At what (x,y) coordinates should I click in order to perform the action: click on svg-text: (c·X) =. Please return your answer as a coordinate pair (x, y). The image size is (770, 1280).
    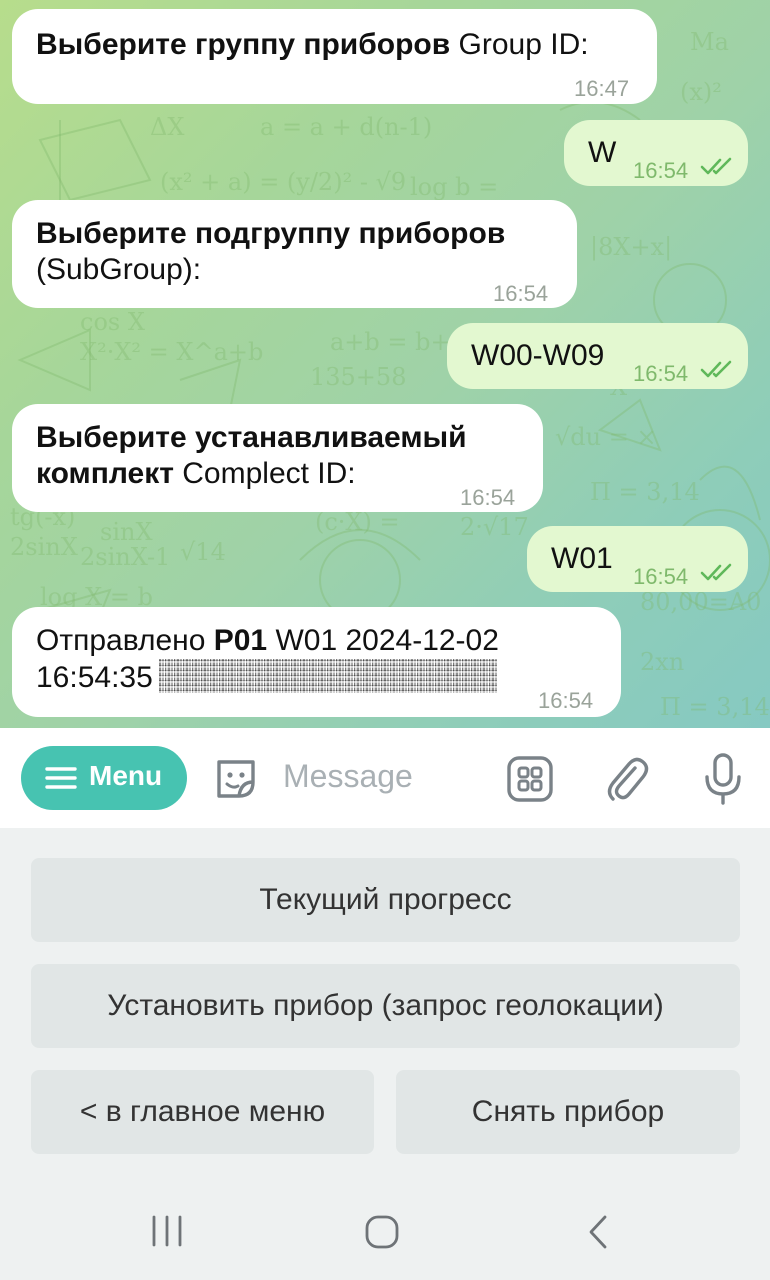
    Looking at the image, I should click on (357, 522).